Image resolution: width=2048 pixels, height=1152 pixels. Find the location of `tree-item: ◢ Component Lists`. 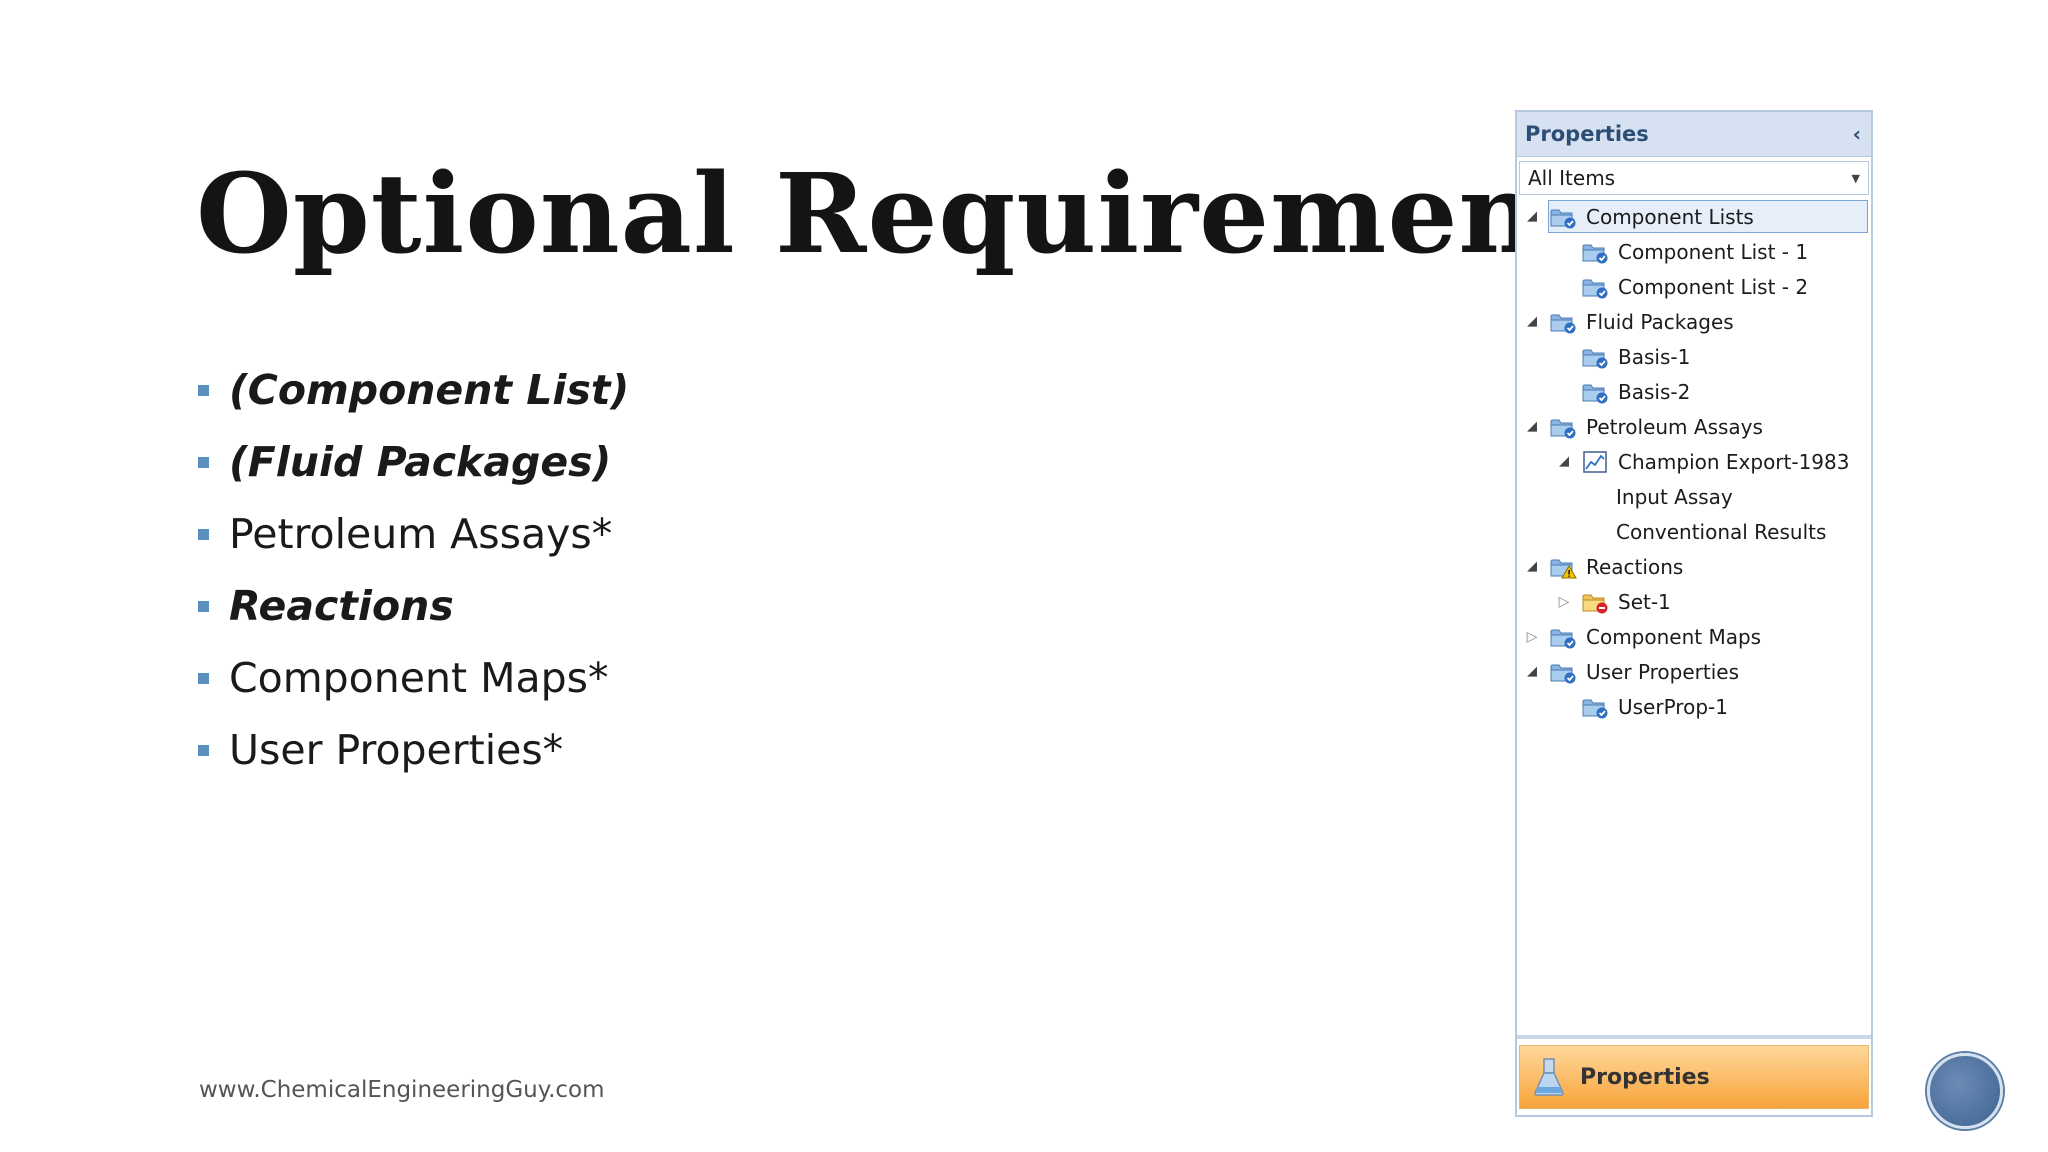

tree-item: ◢ Component Lists is located at coordinates (1694, 216).